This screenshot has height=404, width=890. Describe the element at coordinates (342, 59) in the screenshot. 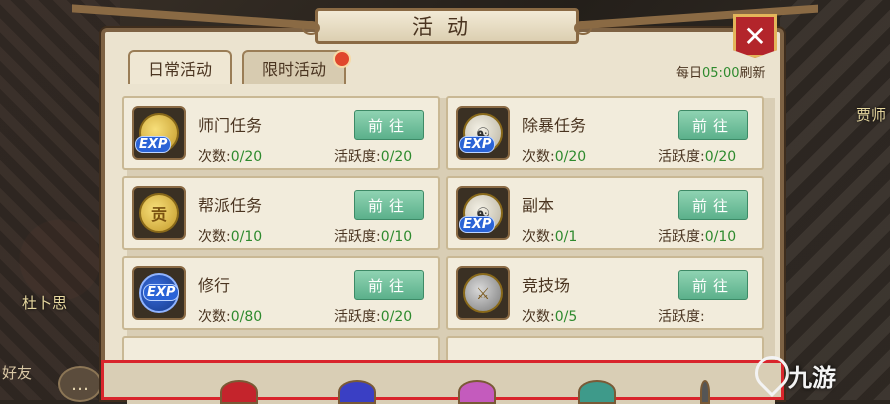

I see `notification-badge` at that location.